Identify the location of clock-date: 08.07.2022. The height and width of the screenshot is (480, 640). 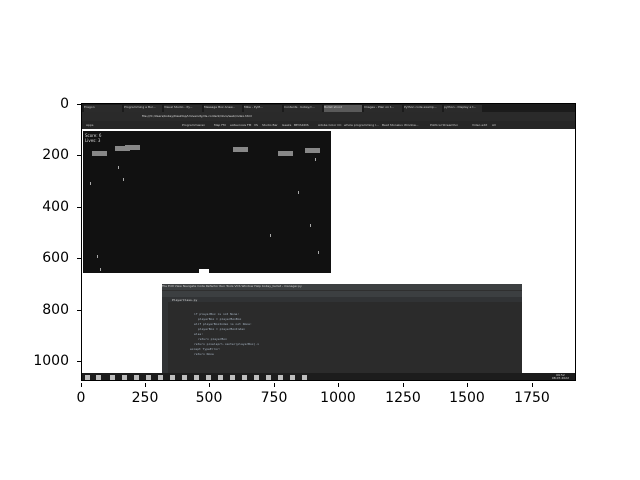
(560, 378).